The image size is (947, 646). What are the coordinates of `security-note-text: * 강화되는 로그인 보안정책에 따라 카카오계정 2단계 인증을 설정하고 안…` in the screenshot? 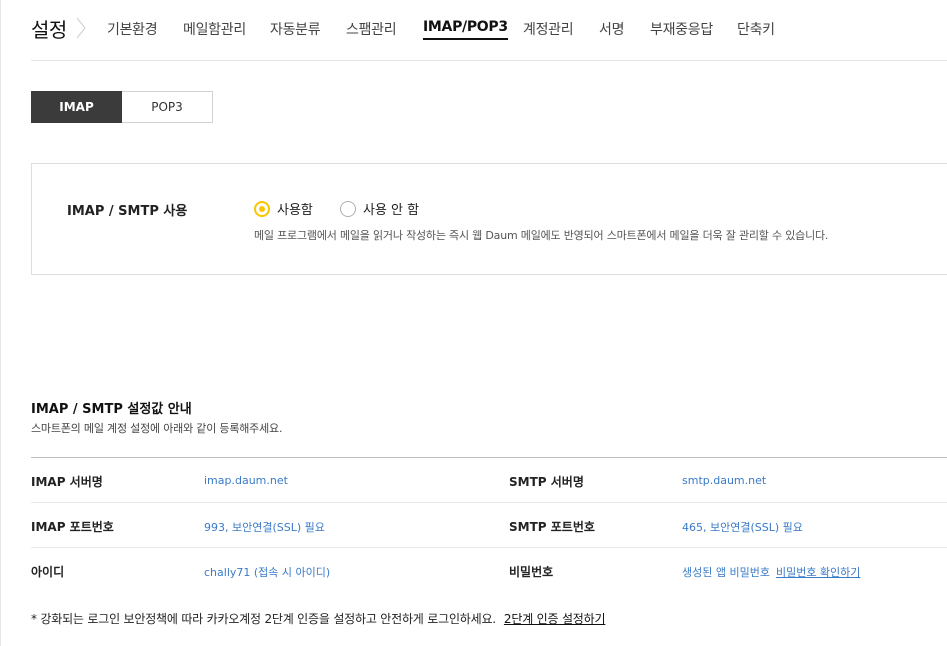 It's located at (263, 619).